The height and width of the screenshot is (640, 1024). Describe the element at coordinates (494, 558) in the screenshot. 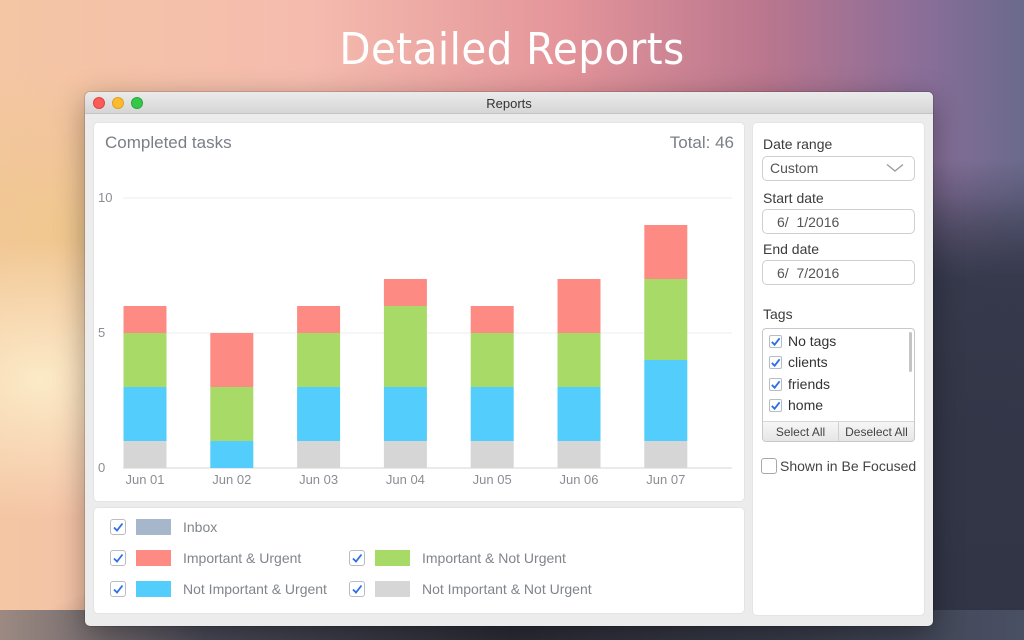

I see `legend-label: Important & Not Urgent` at that location.